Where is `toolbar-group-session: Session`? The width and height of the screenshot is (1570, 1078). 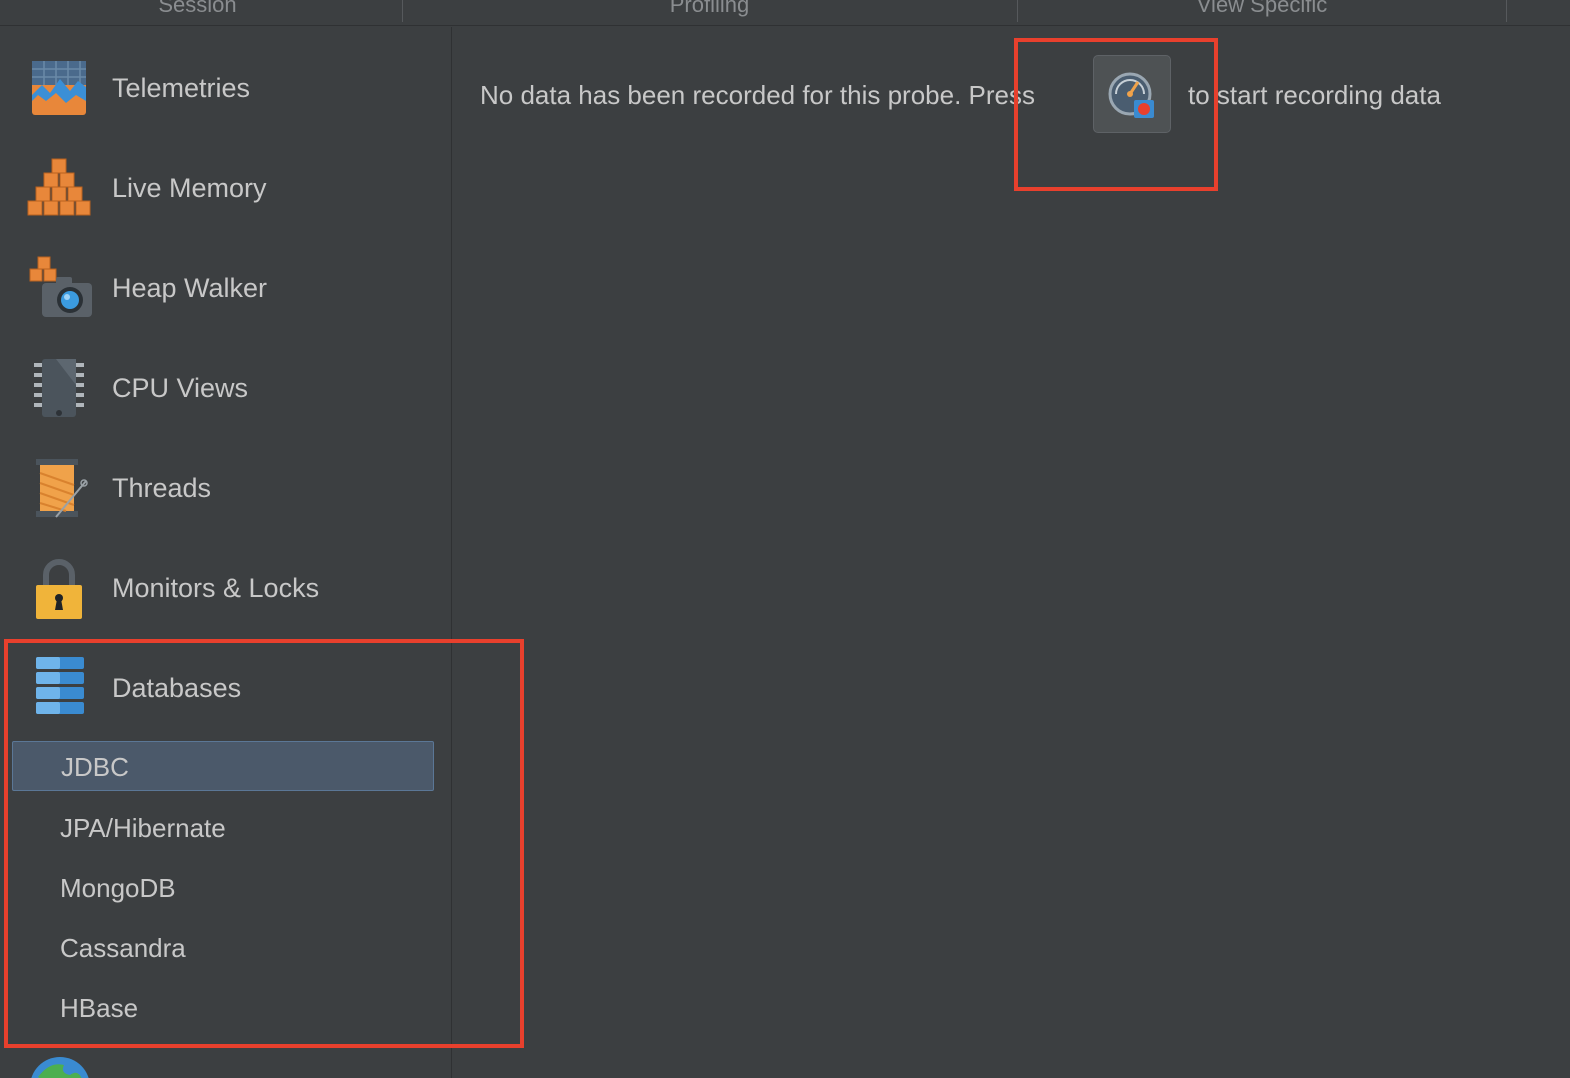
toolbar-group-session: Session is located at coordinates (197, 8).